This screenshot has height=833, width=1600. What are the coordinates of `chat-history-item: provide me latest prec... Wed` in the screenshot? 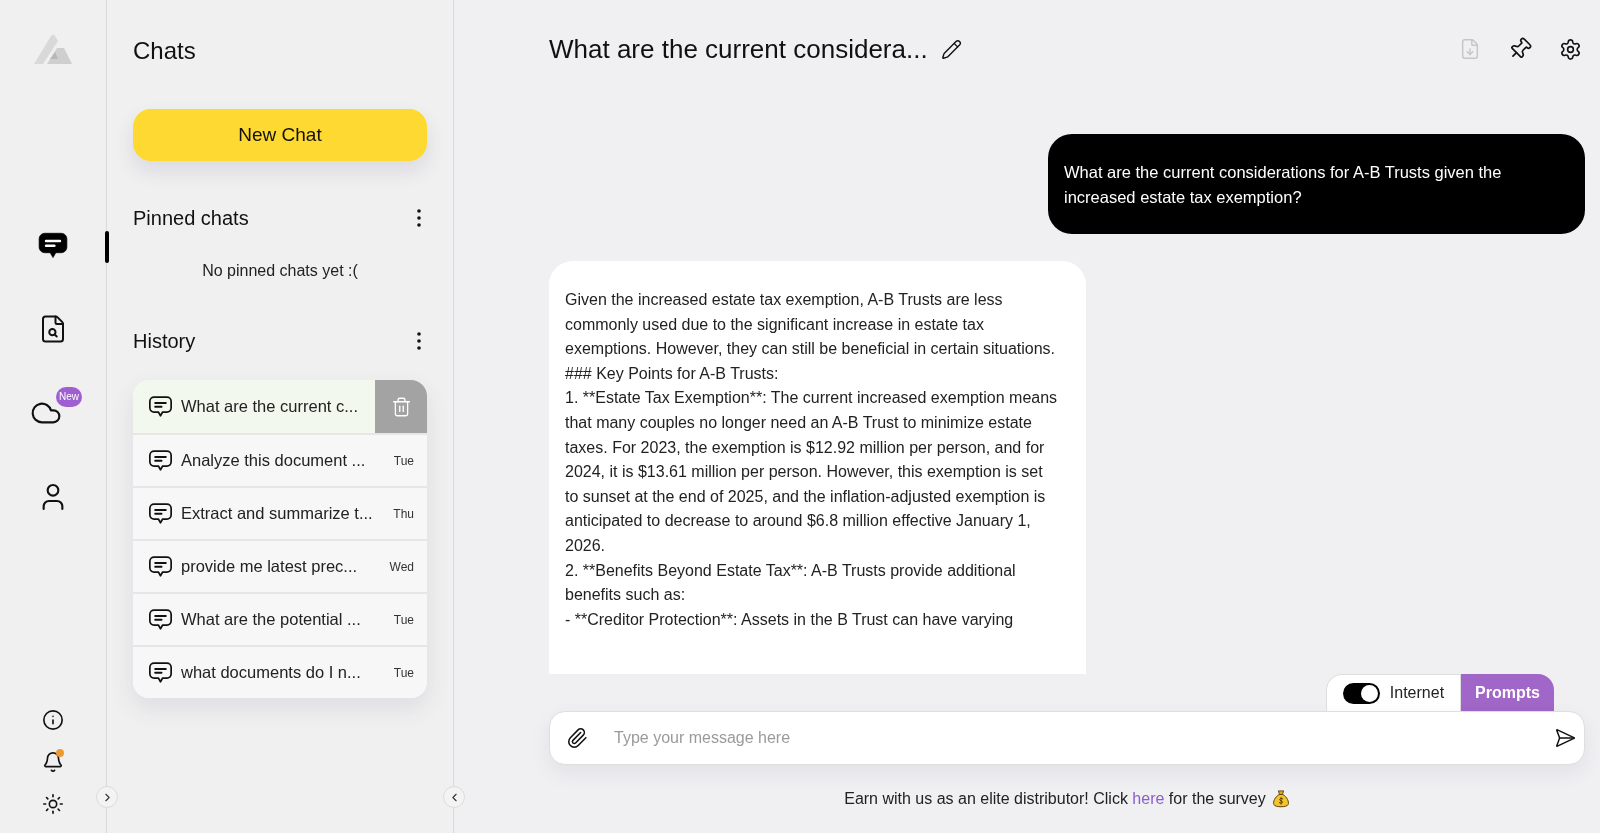 It's located at (280, 565).